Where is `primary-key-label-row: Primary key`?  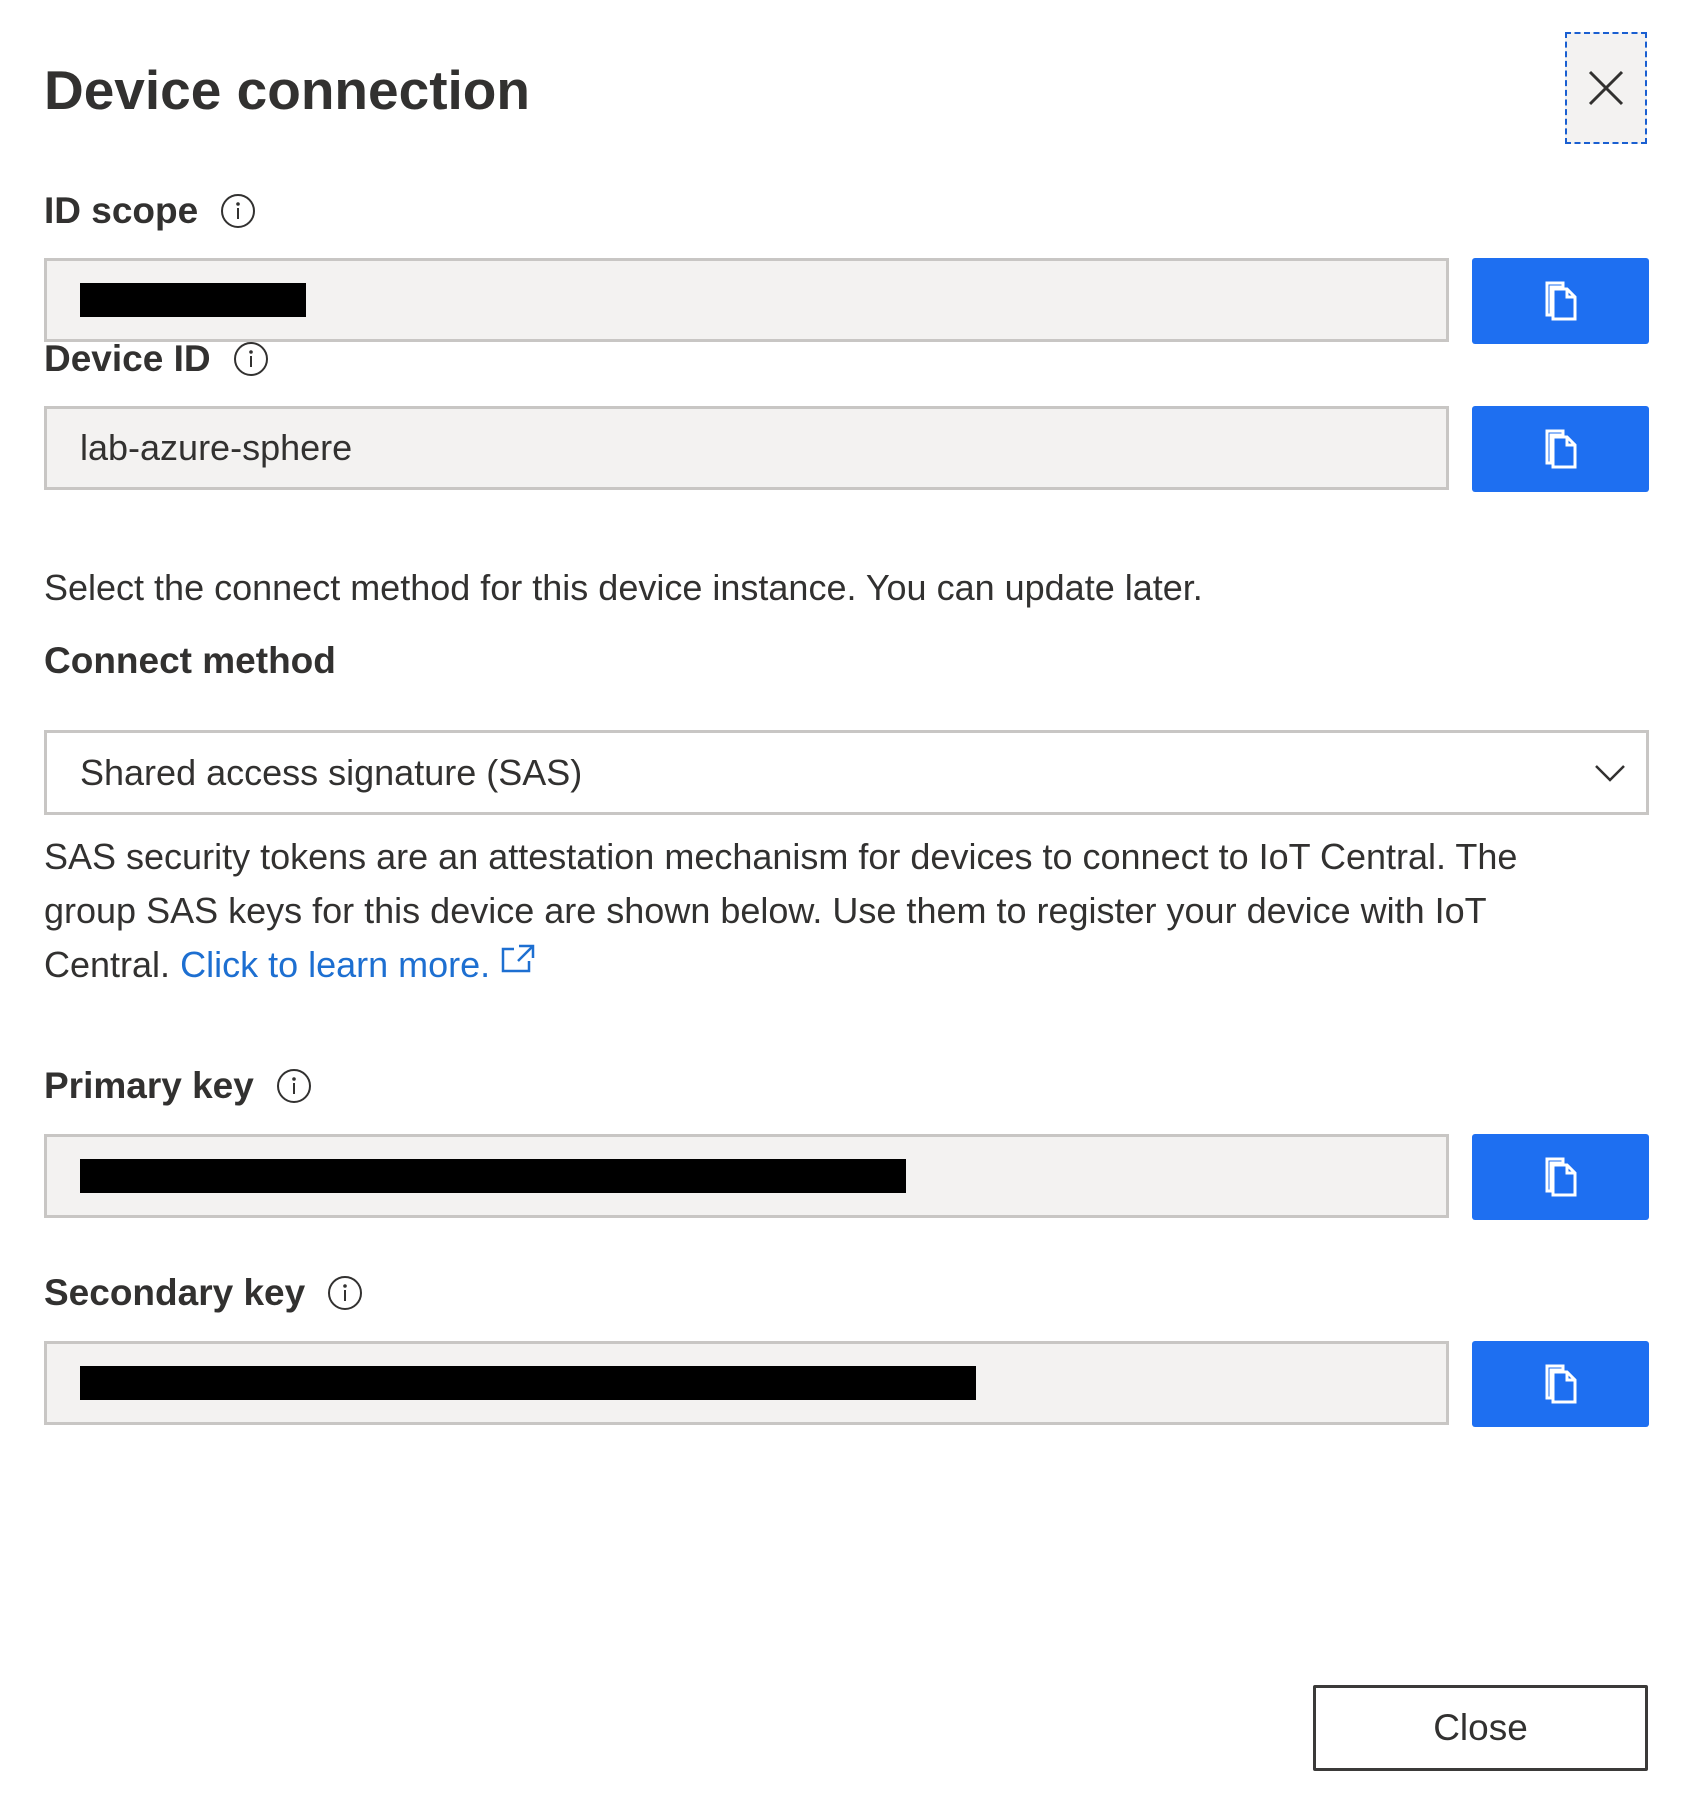 primary-key-label-row: Primary key is located at coordinates (178, 1086).